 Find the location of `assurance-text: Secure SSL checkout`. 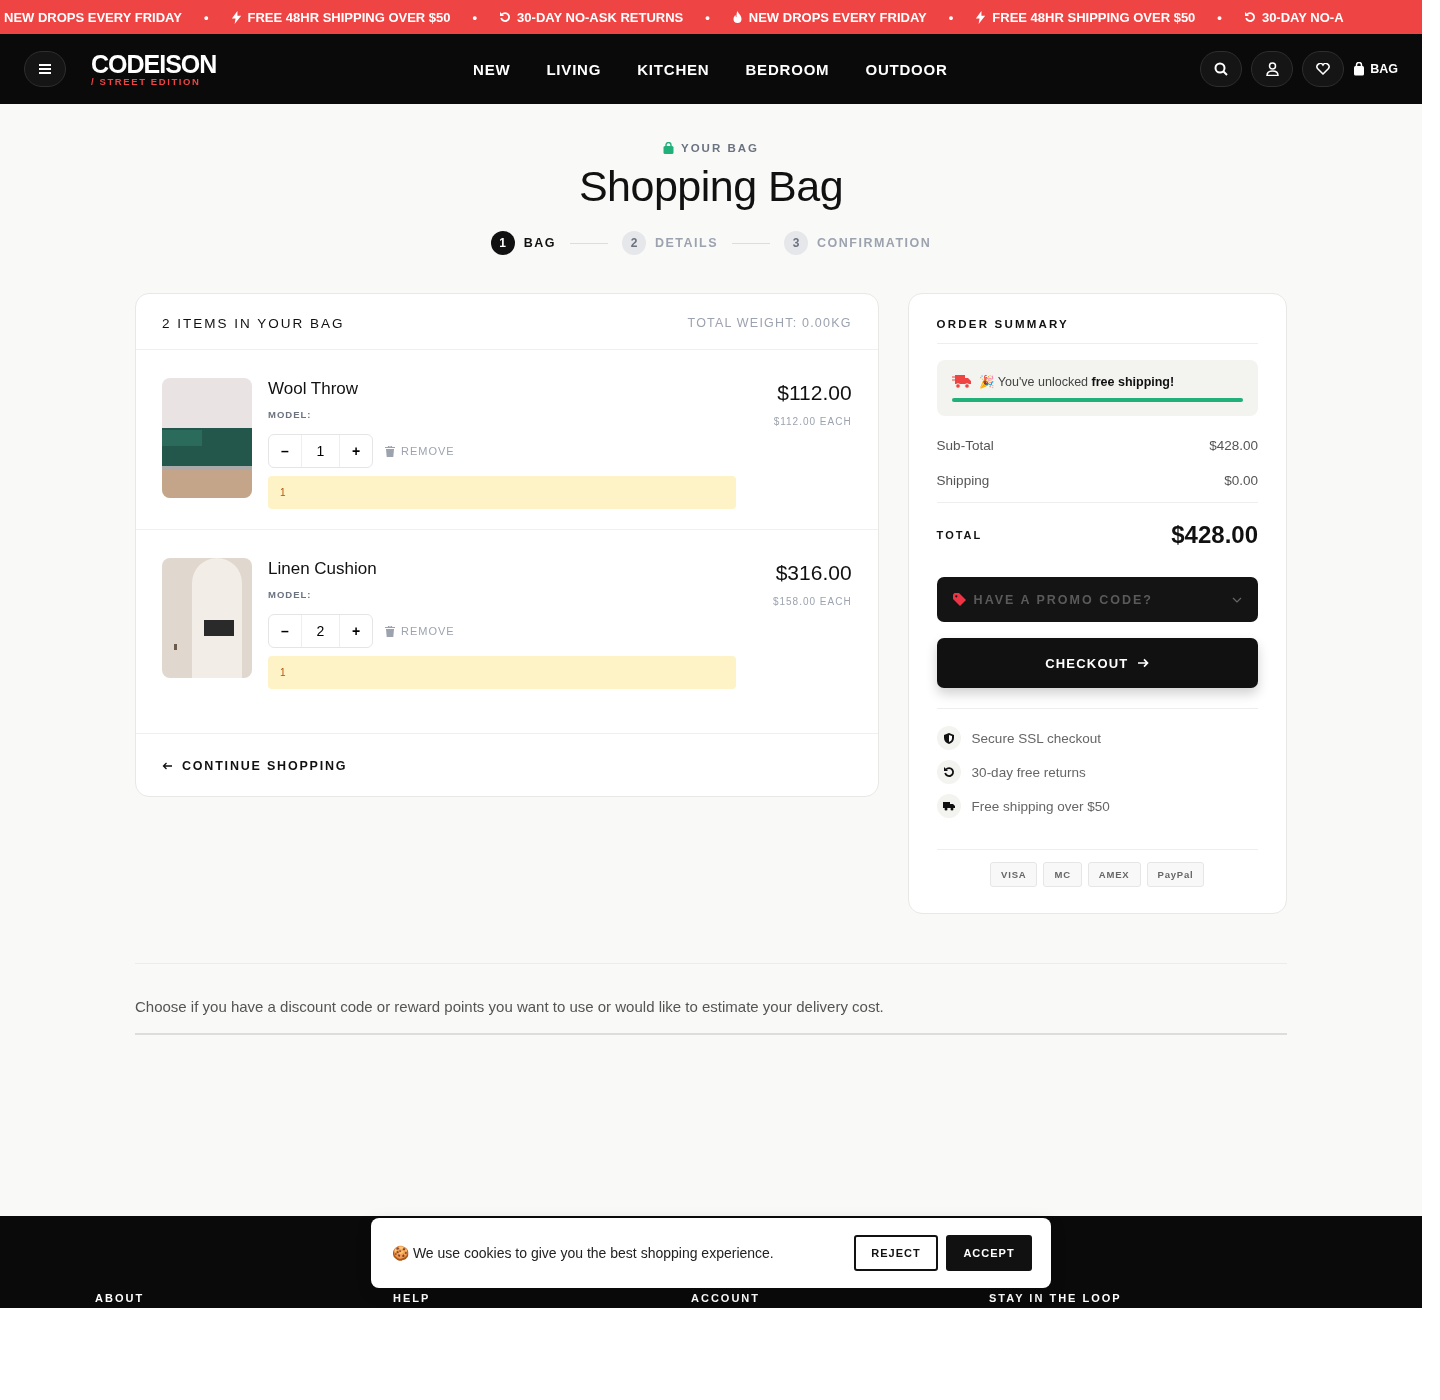

assurance-text: Secure SSL checkout is located at coordinates (1036, 738).